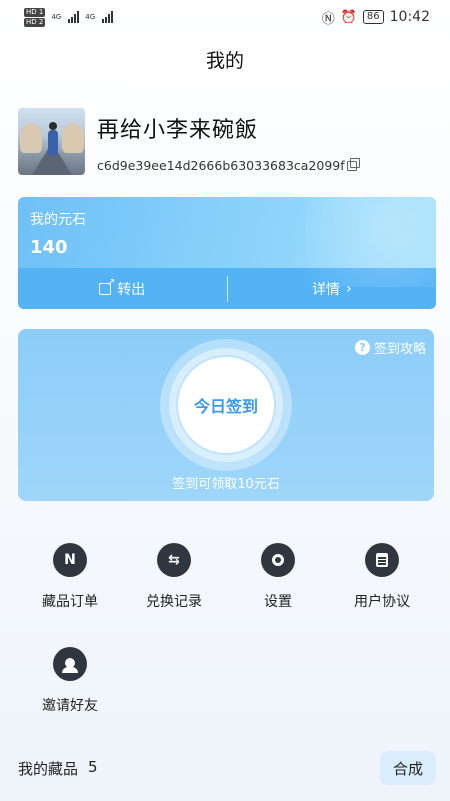  Describe the element at coordinates (399, 349) in the screenshot. I see `checkin-guide-label: 签到攻略` at that location.